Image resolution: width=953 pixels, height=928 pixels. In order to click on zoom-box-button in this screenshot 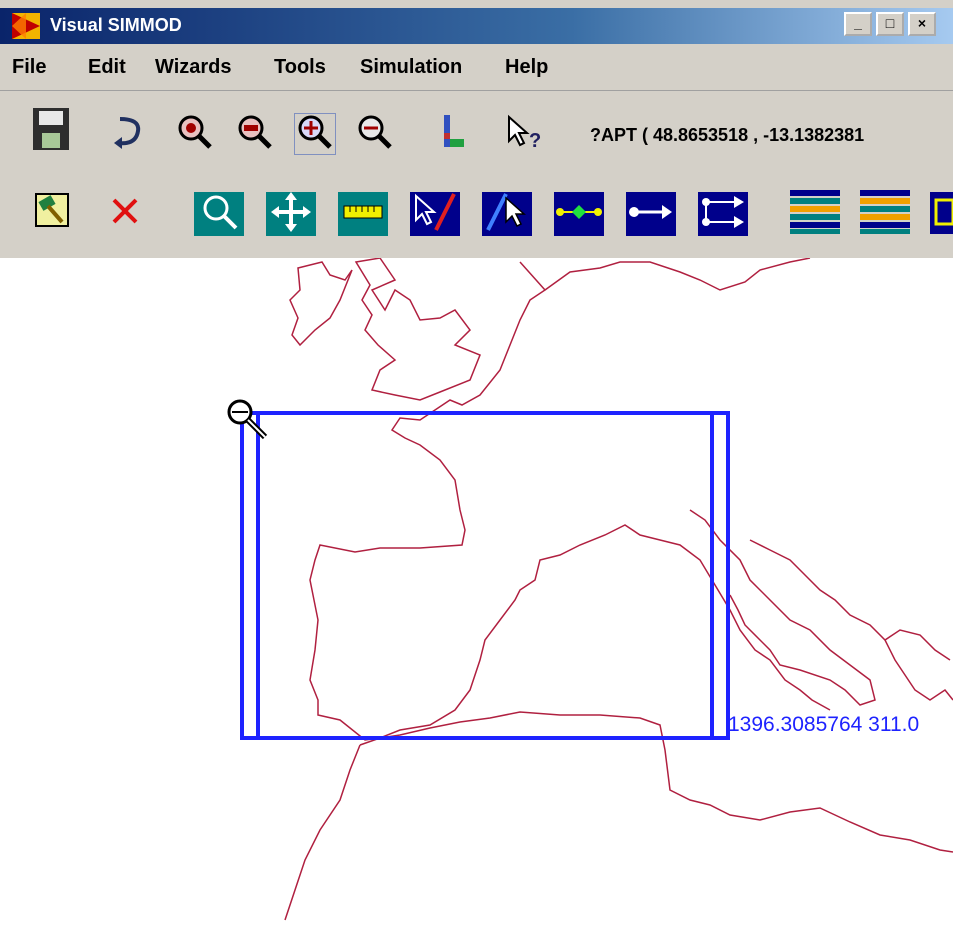, I will do `click(315, 134)`.